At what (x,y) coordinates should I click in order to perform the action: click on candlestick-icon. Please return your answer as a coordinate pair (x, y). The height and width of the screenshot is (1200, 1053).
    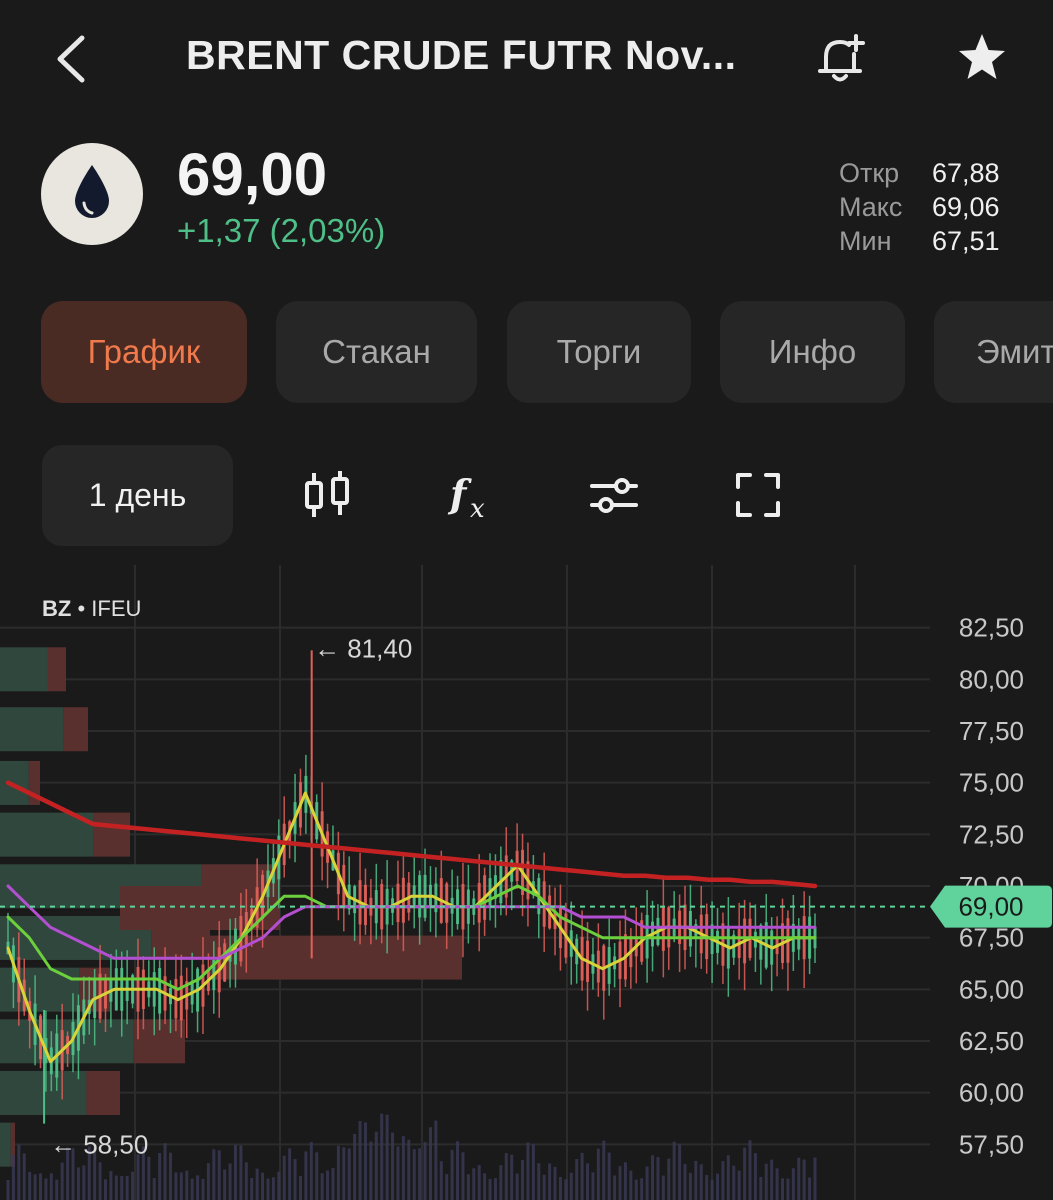
    Looking at the image, I should click on (328, 495).